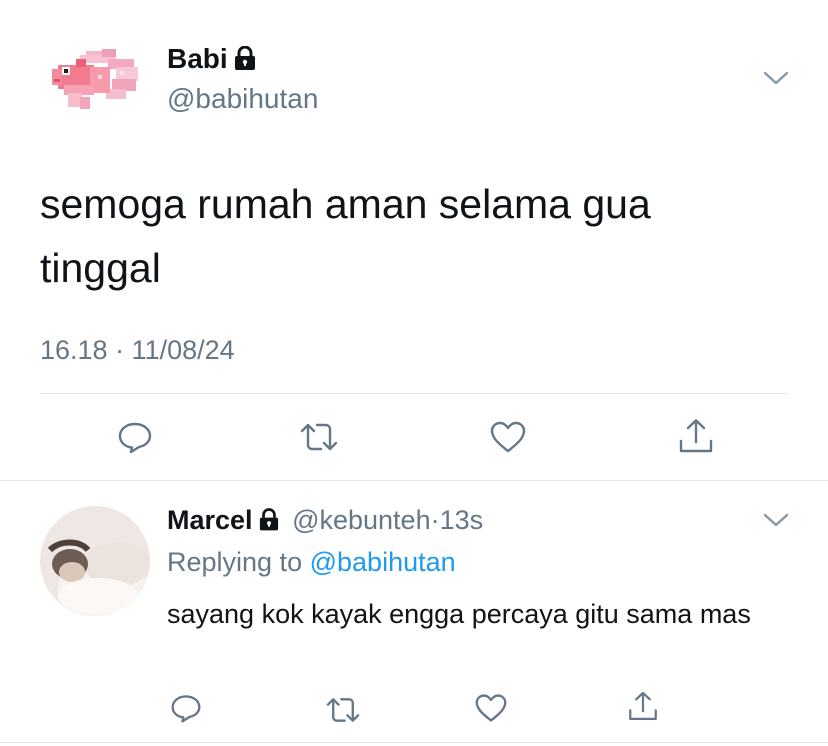 The height and width of the screenshot is (746, 828). Describe the element at coordinates (197, 58) in the screenshot. I see `author-name-text: Babi` at that location.